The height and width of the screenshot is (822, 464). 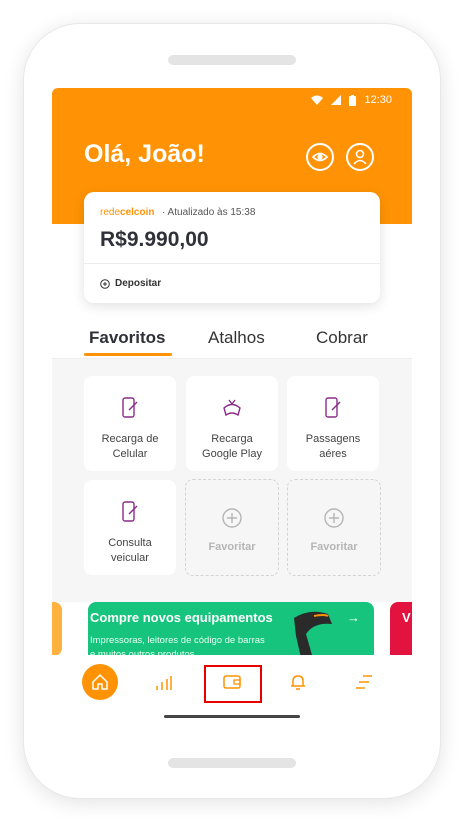 I want to click on phone-bottom-speaker, so click(x=232, y=763).